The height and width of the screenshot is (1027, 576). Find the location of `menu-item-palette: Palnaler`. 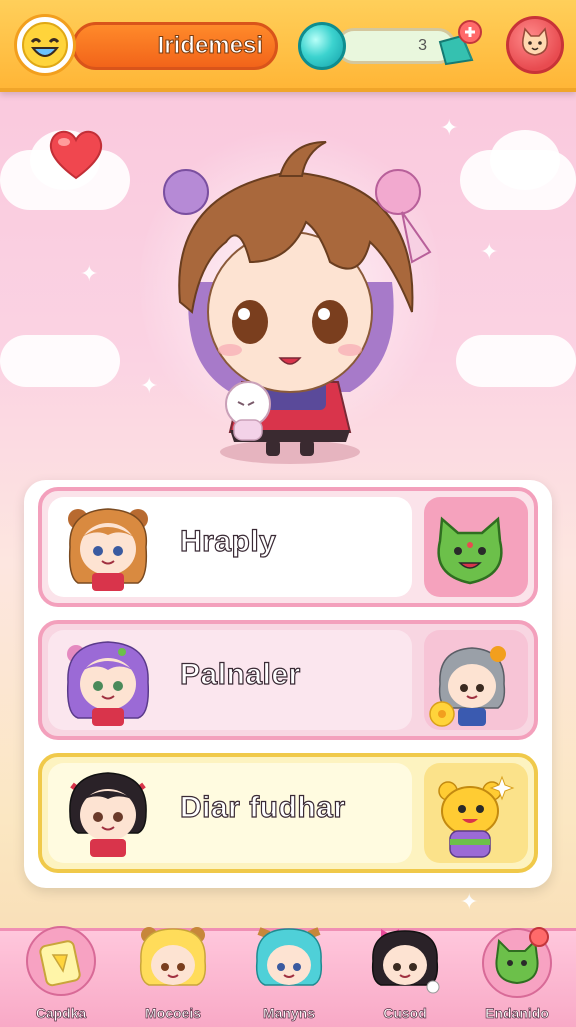

menu-item-palette: Palnaler is located at coordinates (288, 680).